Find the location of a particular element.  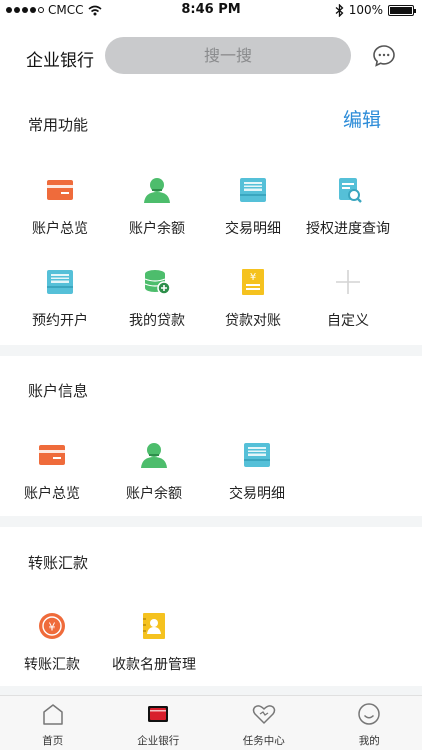

tile-my-loans: 我的贷款 is located at coordinates (157, 299).